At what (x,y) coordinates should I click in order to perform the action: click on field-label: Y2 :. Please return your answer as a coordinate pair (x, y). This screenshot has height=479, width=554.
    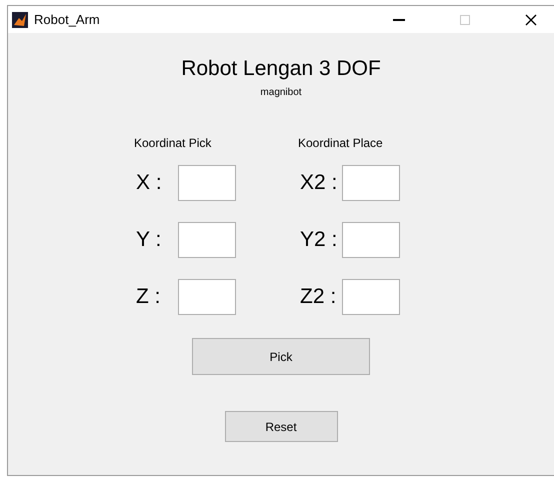
    Looking at the image, I should click on (318, 240).